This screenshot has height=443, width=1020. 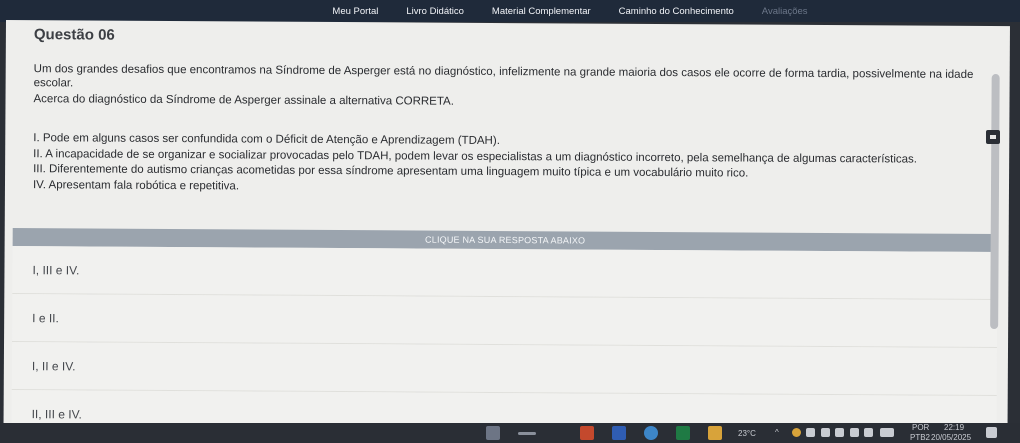 What do you see at coordinates (954, 427) in the screenshot?
I see `clock-time: 22:19` at bounding box center [954, 427].